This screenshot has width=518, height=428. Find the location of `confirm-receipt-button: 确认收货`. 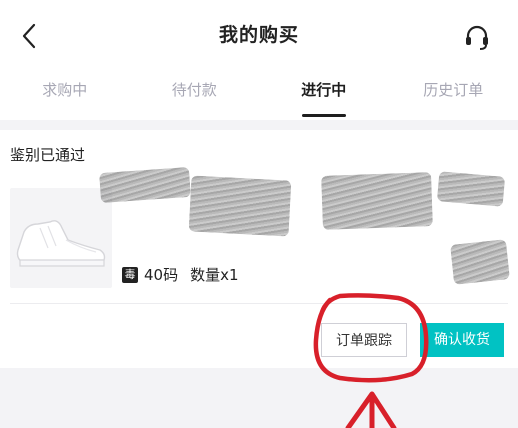

confirm-receipt-button: 确认收货 is located at coordinates (462, 340).